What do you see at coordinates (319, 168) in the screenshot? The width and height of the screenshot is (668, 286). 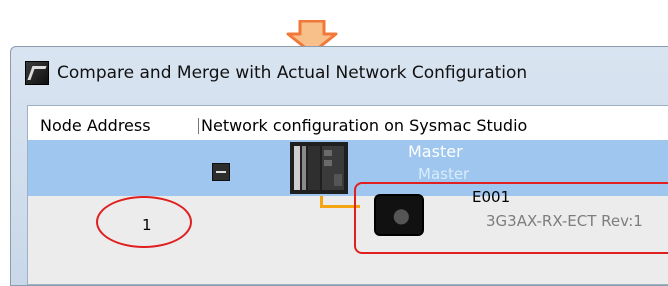 I see `plc-controller-icon` at bounding box center [319, 168].